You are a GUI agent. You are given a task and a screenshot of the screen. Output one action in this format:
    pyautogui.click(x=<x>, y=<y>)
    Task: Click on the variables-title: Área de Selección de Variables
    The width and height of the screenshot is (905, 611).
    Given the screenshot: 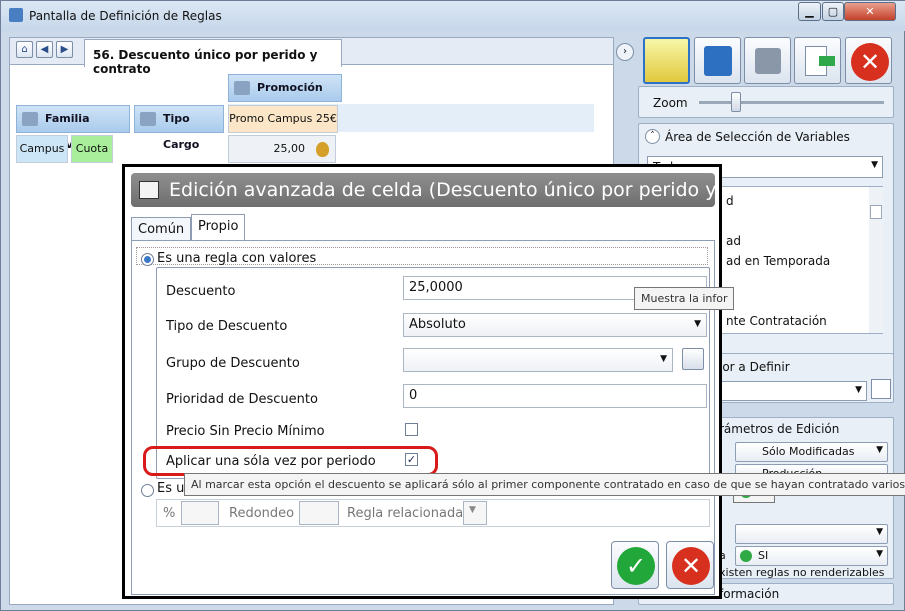 What is the action you would take?
    pyautogui.click(x=757, y=137)
    